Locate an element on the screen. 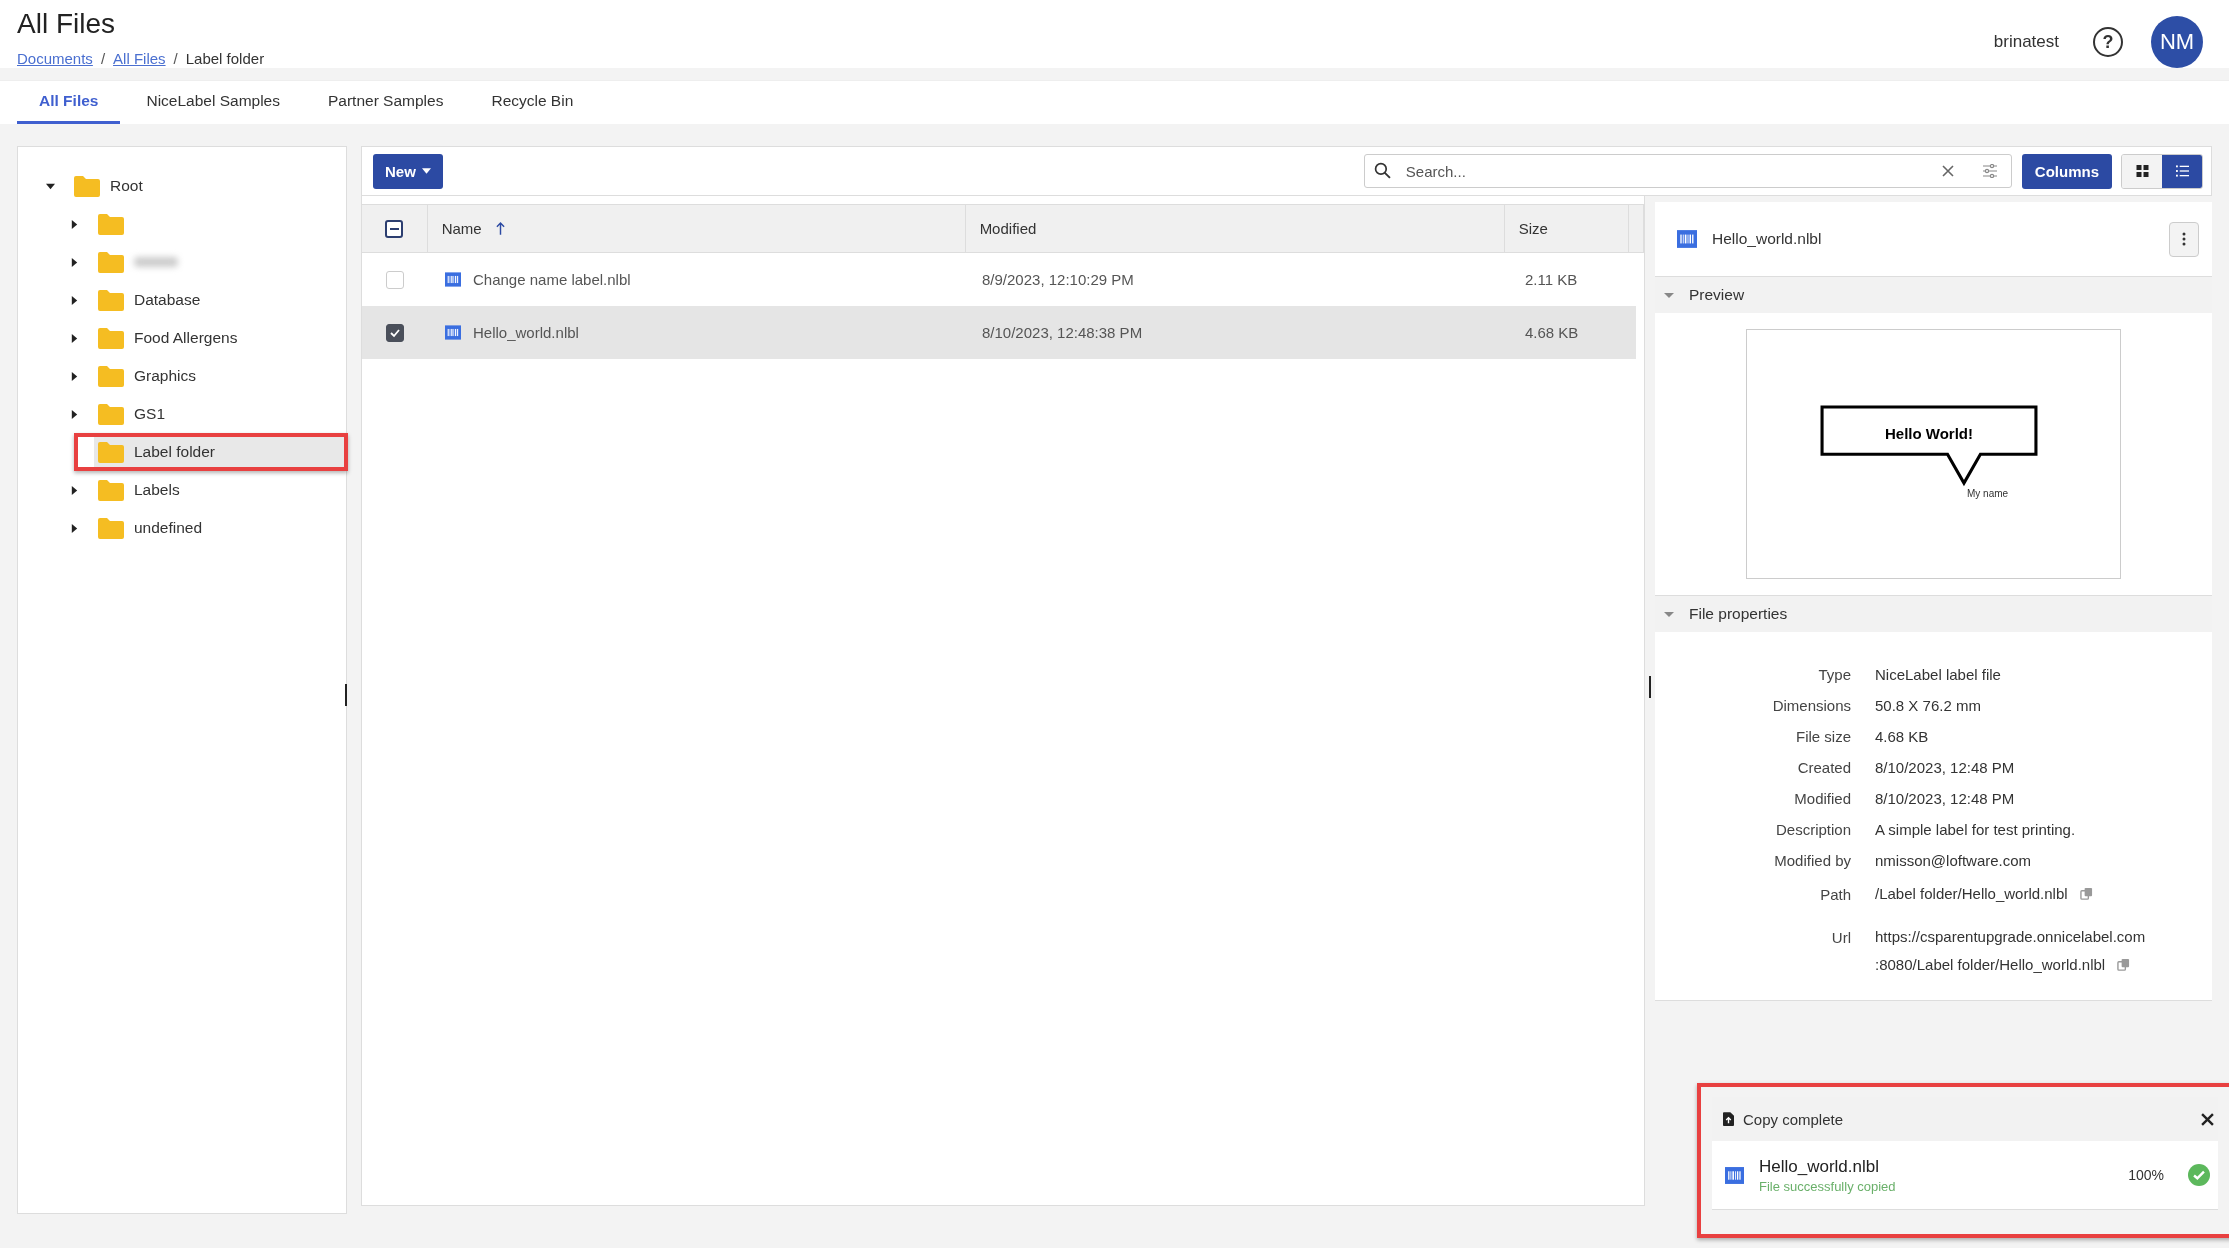 This screenshot has height=1248, width=2229. tree-item: Label folder is located at coordinates (220, 452).